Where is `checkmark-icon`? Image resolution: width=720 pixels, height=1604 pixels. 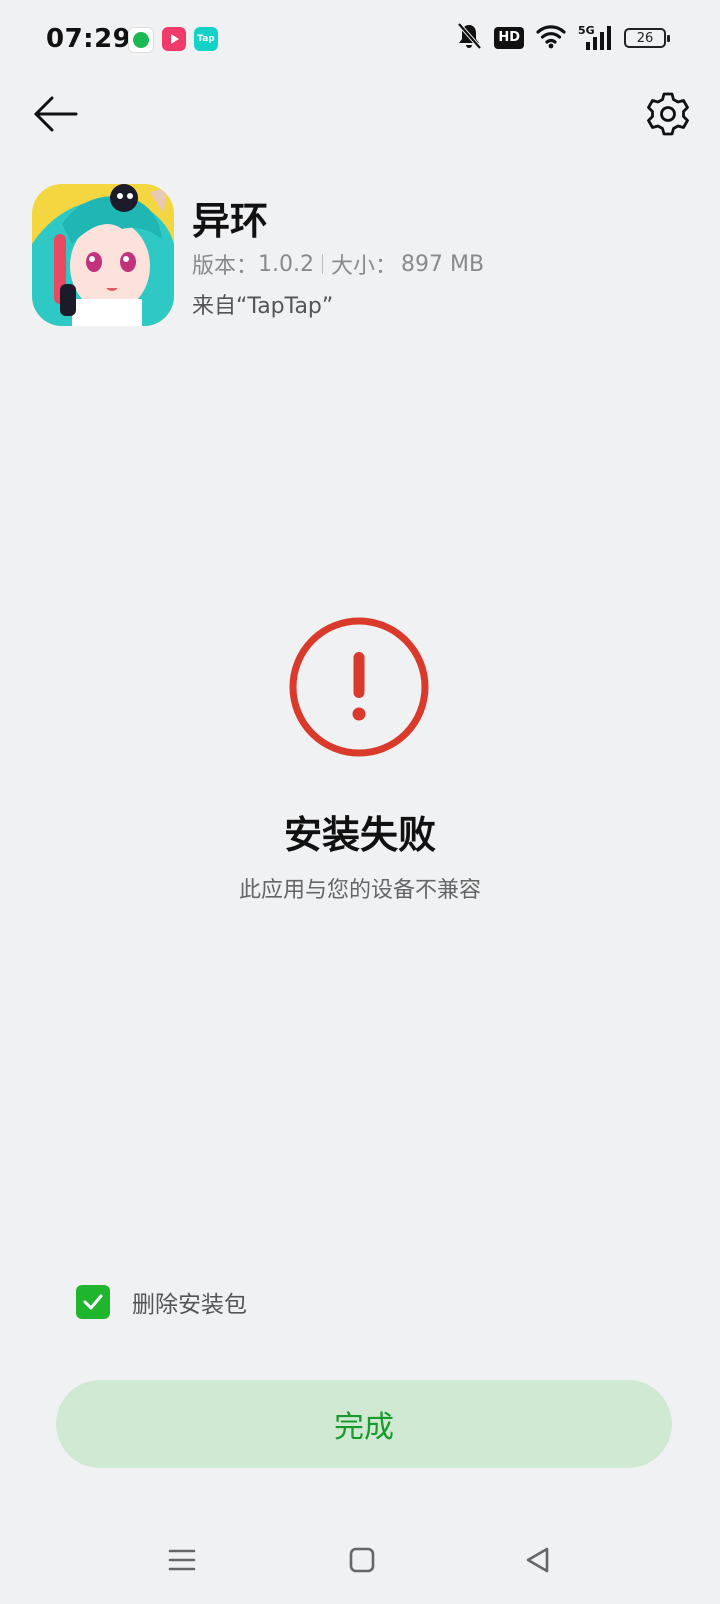 checkmark-icon is located at coordinates (93, 1302).